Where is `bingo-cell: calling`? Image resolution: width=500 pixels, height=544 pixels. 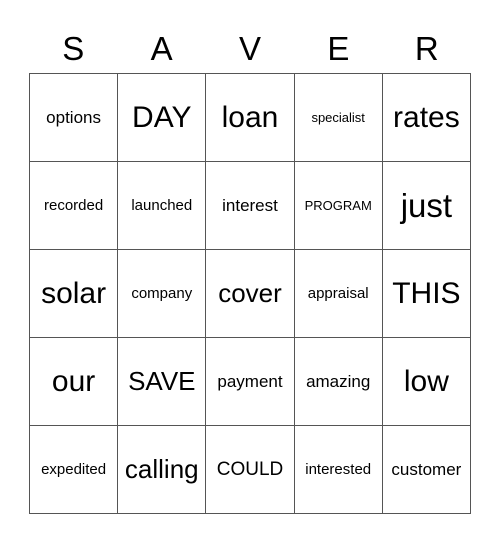
bingo-cell: calling is located at coordinates (162, 470).